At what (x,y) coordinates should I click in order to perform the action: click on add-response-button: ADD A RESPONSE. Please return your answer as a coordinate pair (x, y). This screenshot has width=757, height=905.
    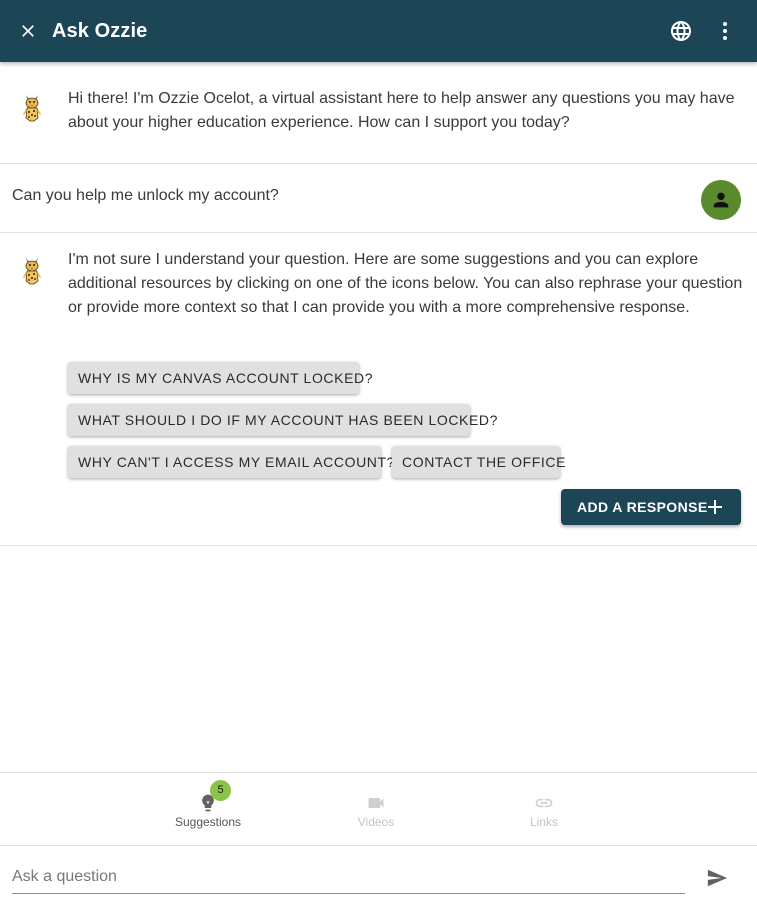
    Looking at the image, I should click on (651, 507).